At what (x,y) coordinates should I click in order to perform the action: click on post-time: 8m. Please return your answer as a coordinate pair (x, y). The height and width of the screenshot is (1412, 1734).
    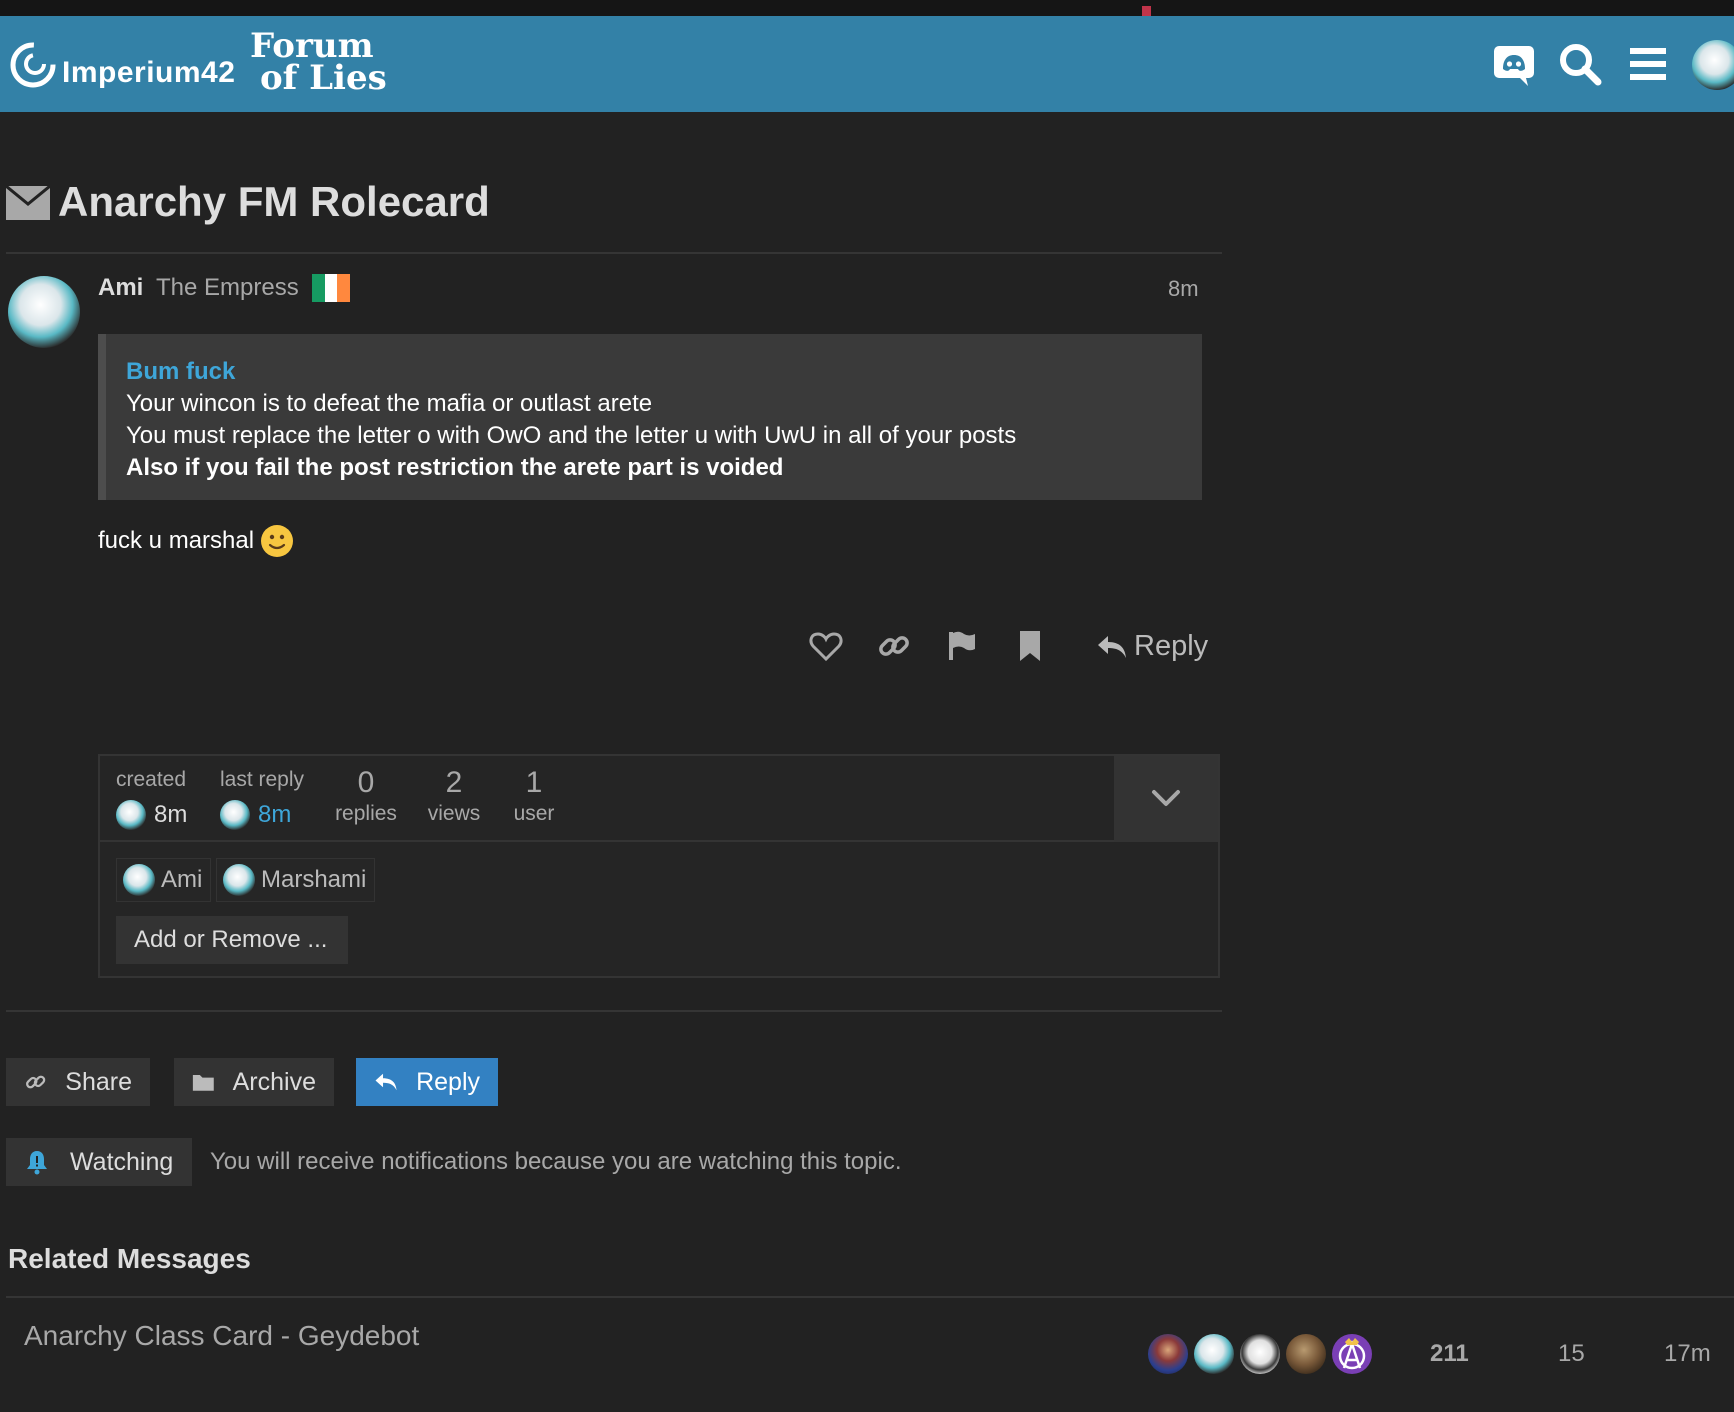
    Looking at the image, I should click on (1183, 289).